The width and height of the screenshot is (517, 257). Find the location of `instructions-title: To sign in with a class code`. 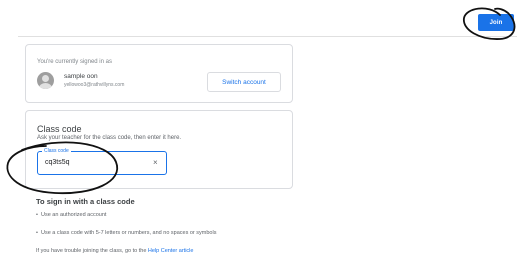

instructions-title: To sign in with a class code is located at coordinates (85, 201).